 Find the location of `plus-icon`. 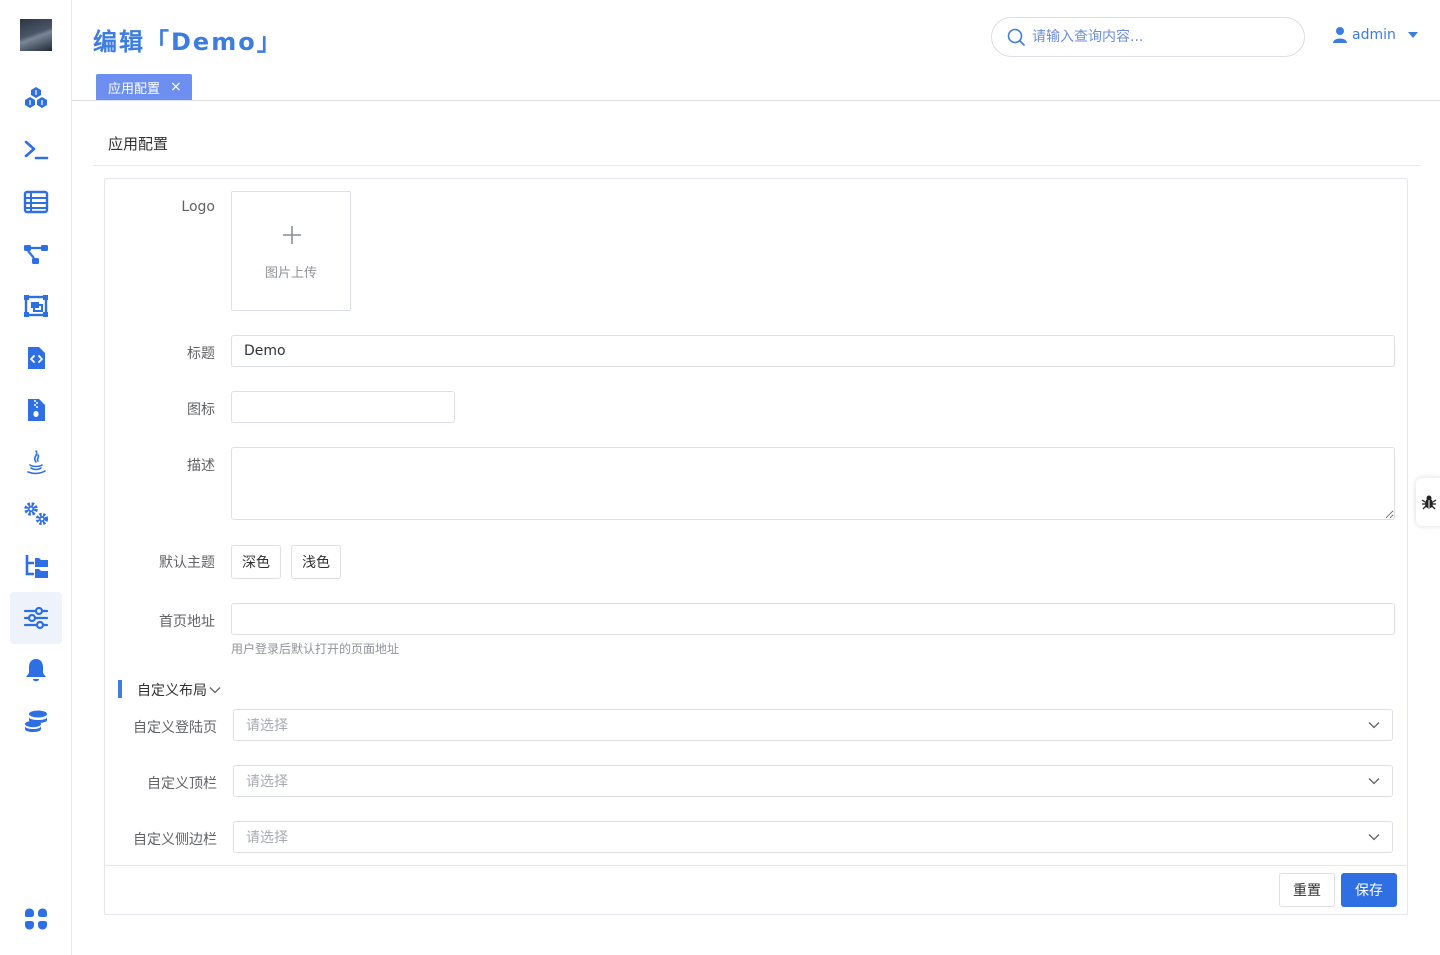

plus-icon is located at coordinates (292, 235).